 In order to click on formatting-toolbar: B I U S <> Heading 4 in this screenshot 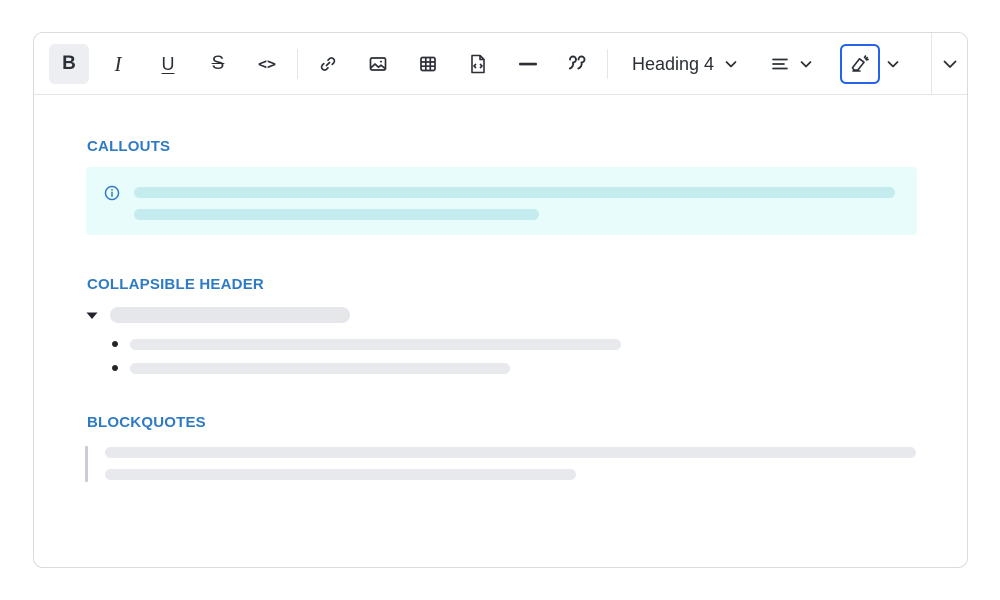, I will do `click(500, 64)`.